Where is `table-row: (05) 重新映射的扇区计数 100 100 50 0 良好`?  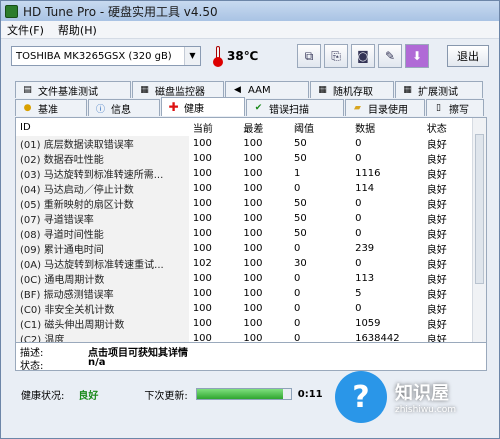
table-row: (05) 重新映射的扇区计数 100 100 50 0 良好 is located at coordinates (251, 203).